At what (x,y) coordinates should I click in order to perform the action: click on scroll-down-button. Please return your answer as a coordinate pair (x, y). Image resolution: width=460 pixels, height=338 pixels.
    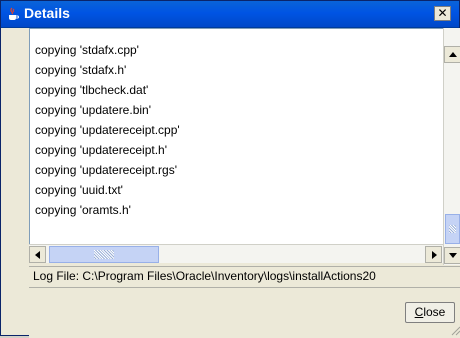
    Looking at the image, I should click on (452, 255).